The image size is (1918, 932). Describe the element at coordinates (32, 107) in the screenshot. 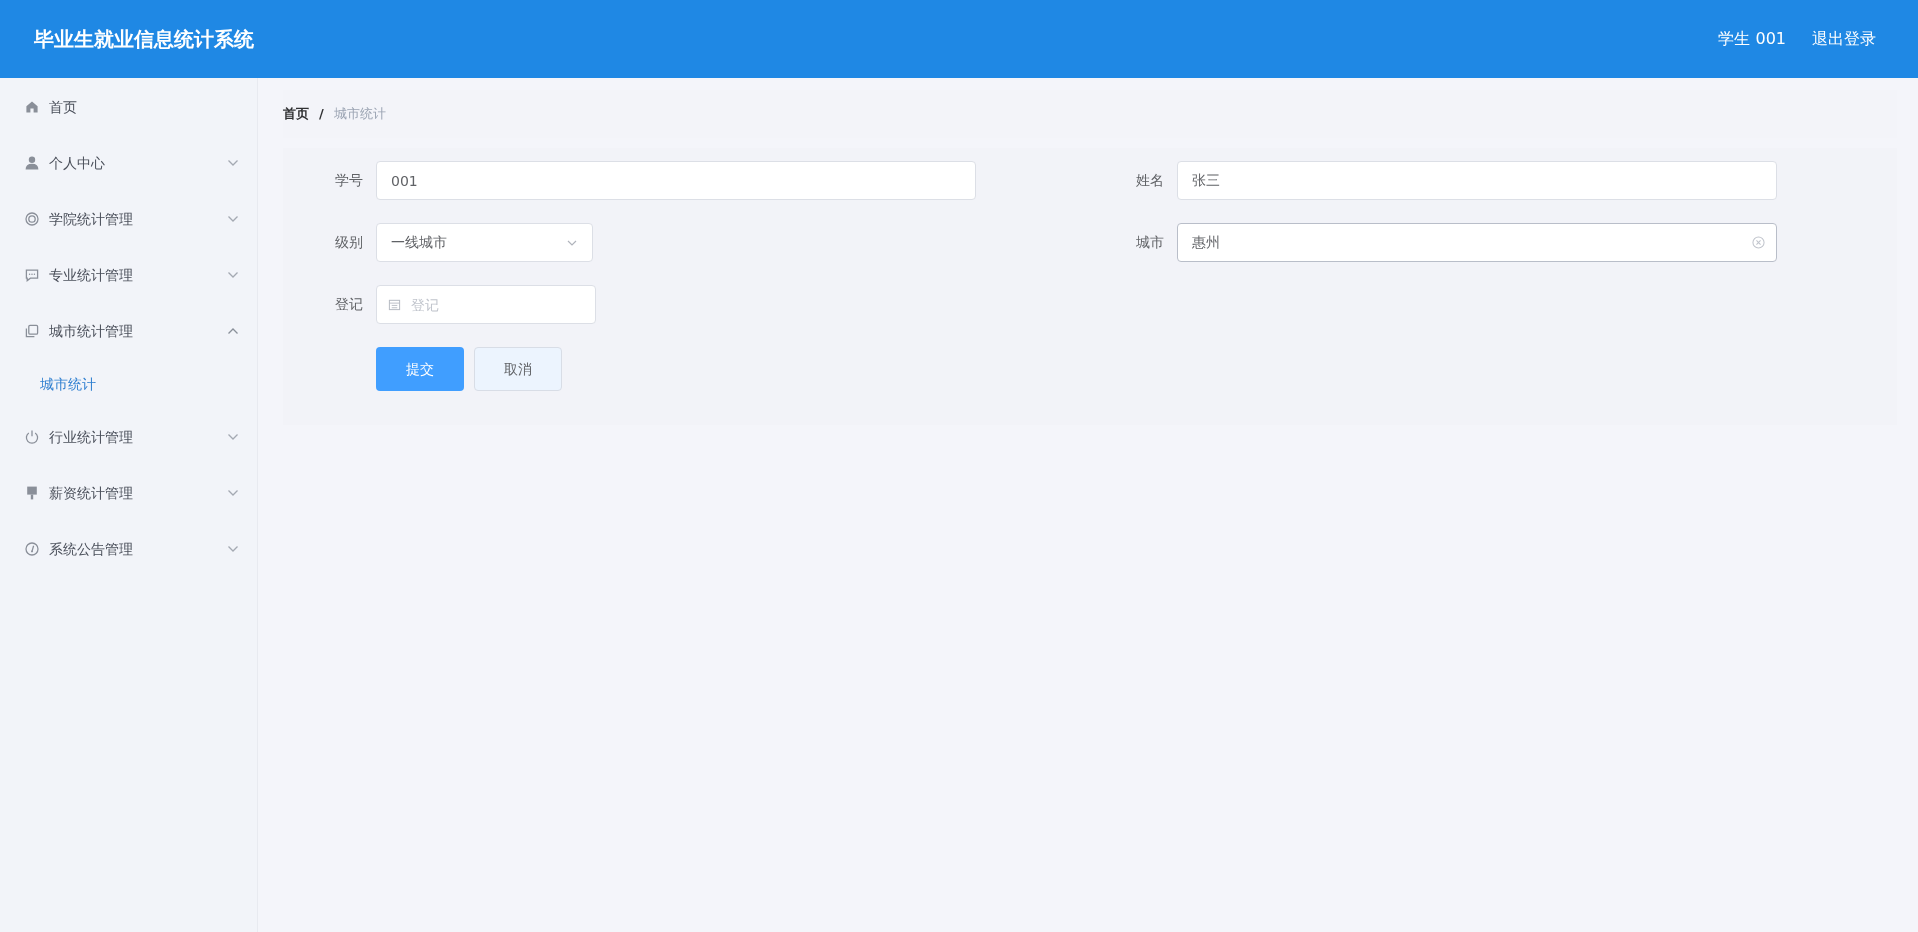

I see `home-icon` at that location.